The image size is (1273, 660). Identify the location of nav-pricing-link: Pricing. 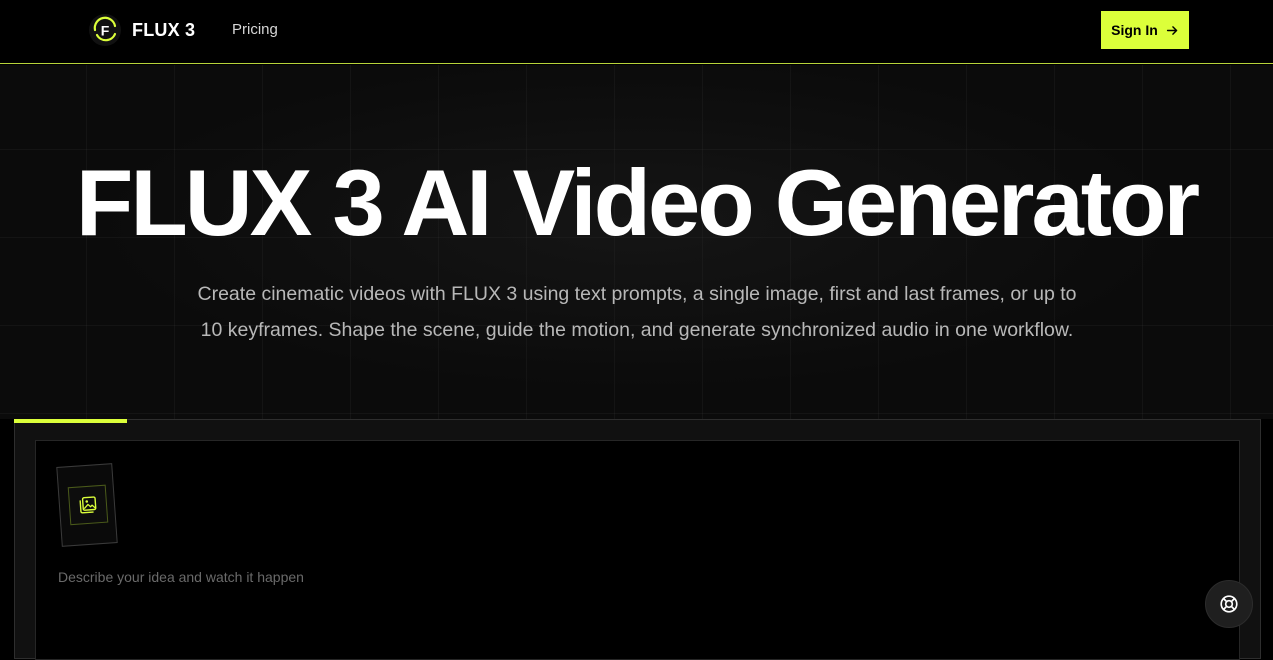
(255, 29).